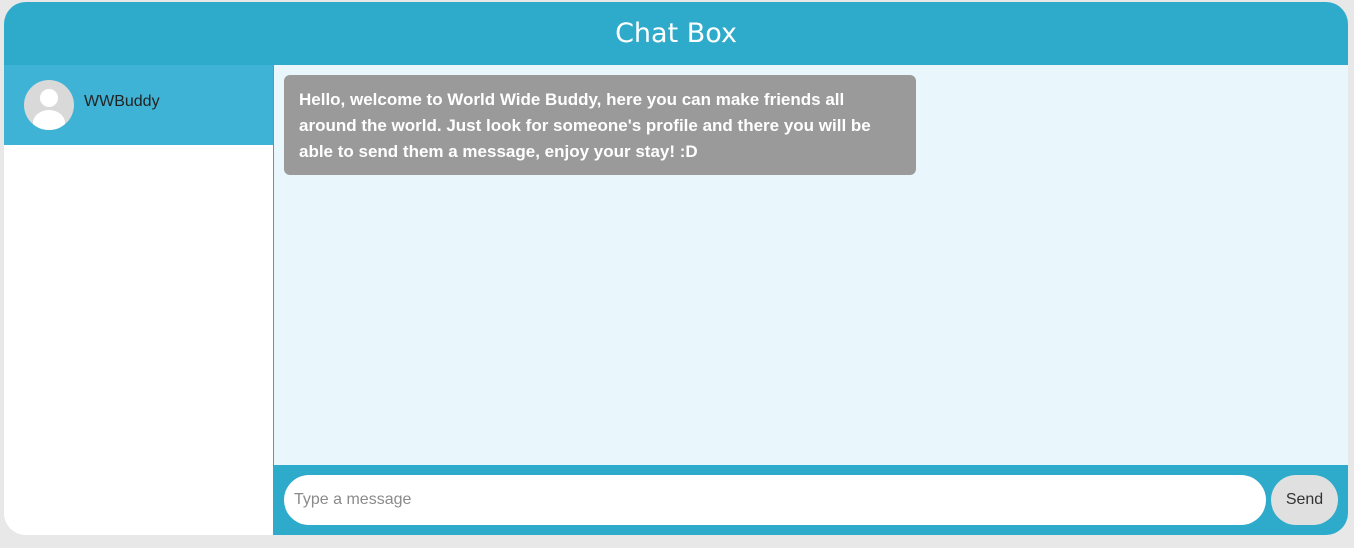 The image size is (1354, 548). Describe the element at coordinates (122, 101) in the screenshot. I see `contact-name: WWBuddy` at that location.